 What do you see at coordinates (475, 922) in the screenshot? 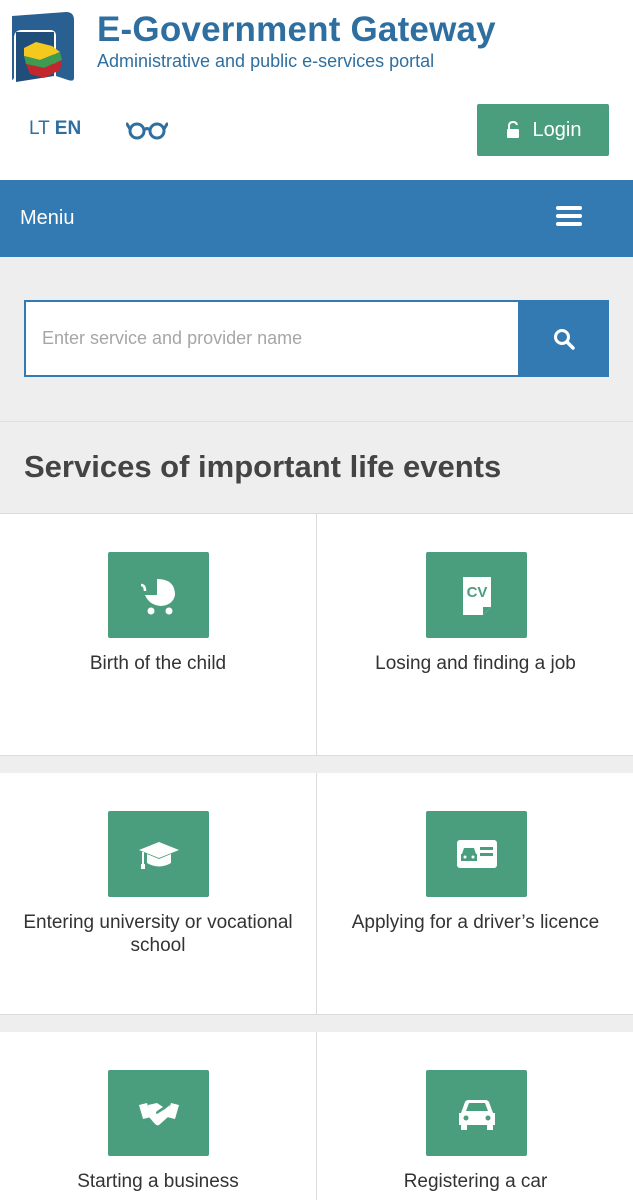
I see `life-event-label: Applying for a driver’s licence` at bounding box center [475, 922].